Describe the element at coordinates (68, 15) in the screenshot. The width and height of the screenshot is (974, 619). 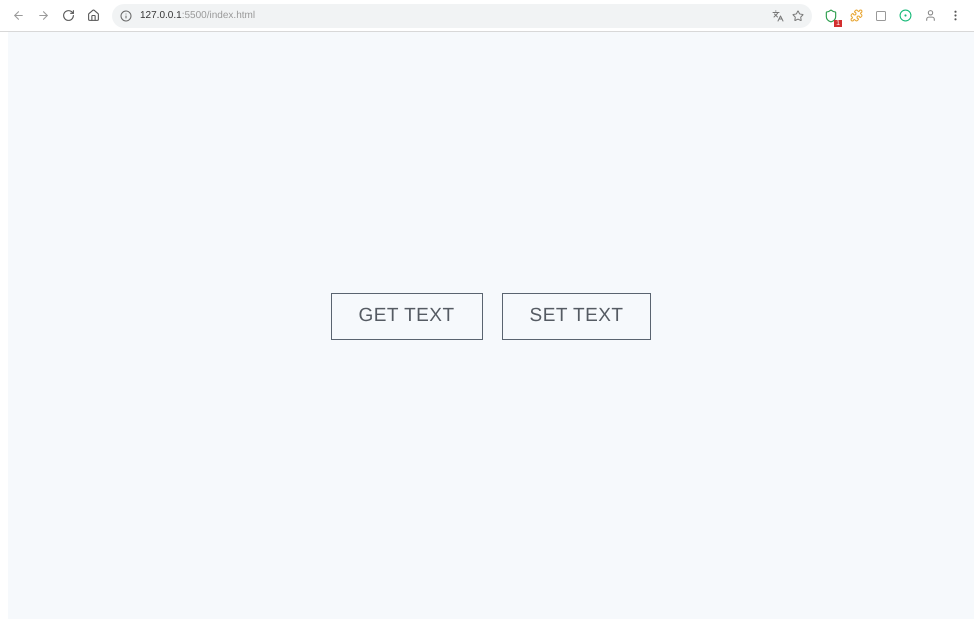
I see `reload-icon` at that location.